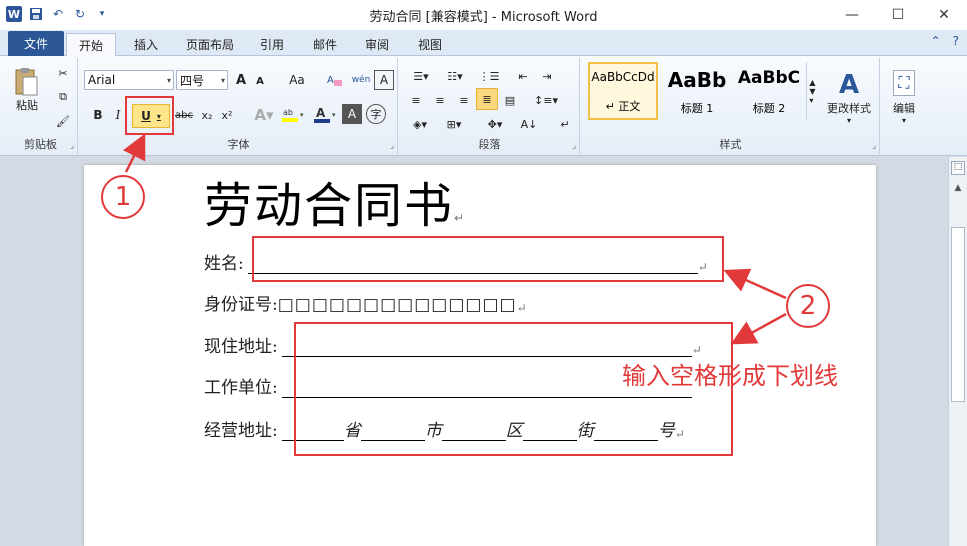 This screenshot has width=967, height=546. I want to click on line-spacing-icon: ↕≡▾, so click(546, 100).